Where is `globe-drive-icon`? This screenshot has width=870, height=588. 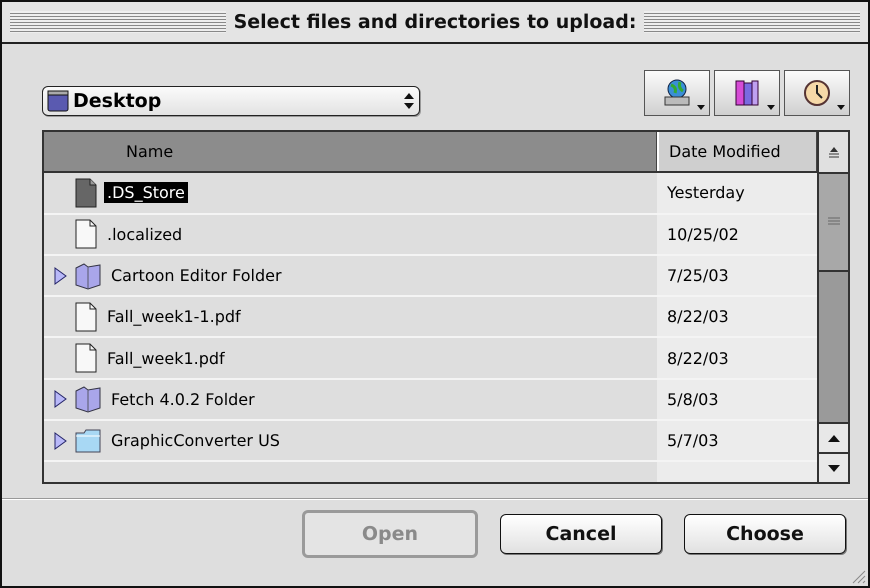
globe-drive-icon is located at coordinates (677, 93).